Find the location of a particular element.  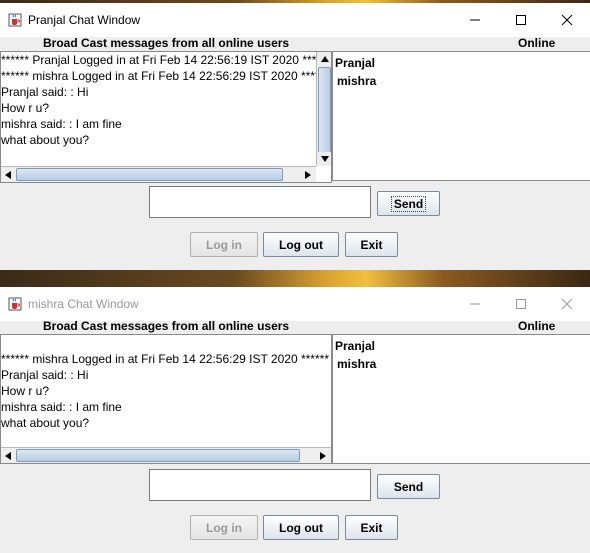

vertical-scroll-thumb is located at coordinates (324, 113).